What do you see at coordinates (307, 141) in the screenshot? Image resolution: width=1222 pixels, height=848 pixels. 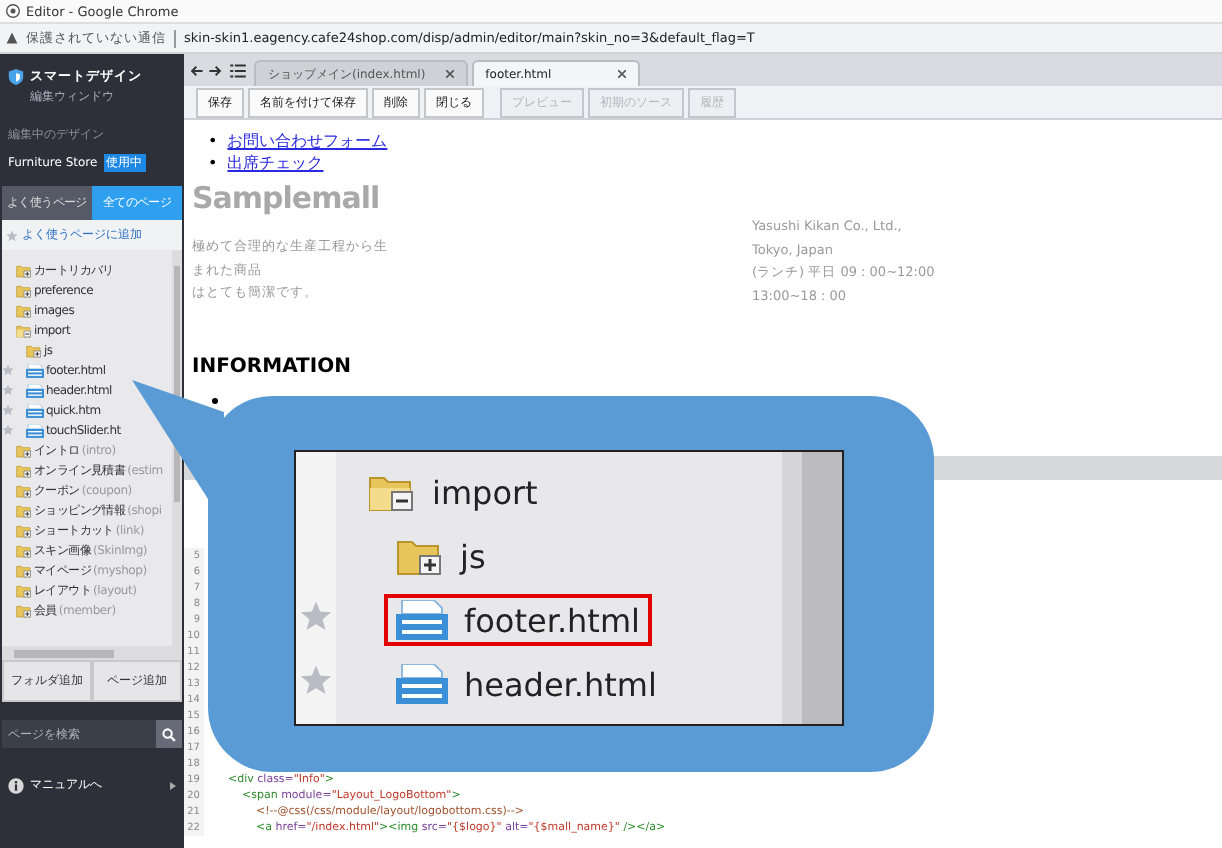 I see `preview-link: お問い合わせフォーム` at bounding box center [307, 141].